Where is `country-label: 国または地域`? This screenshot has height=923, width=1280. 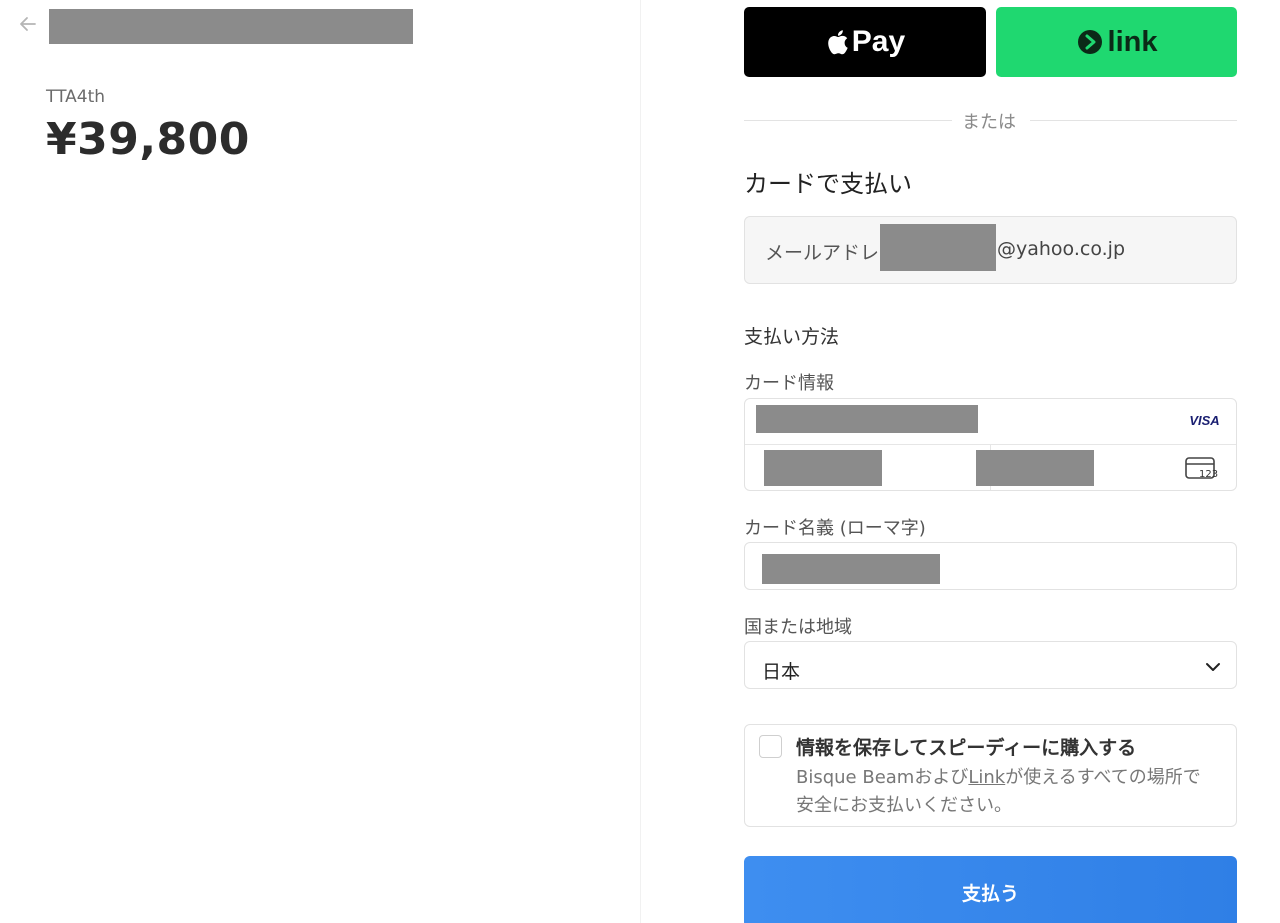 country-label: 国または地域 is located at coordinates (798, 627).